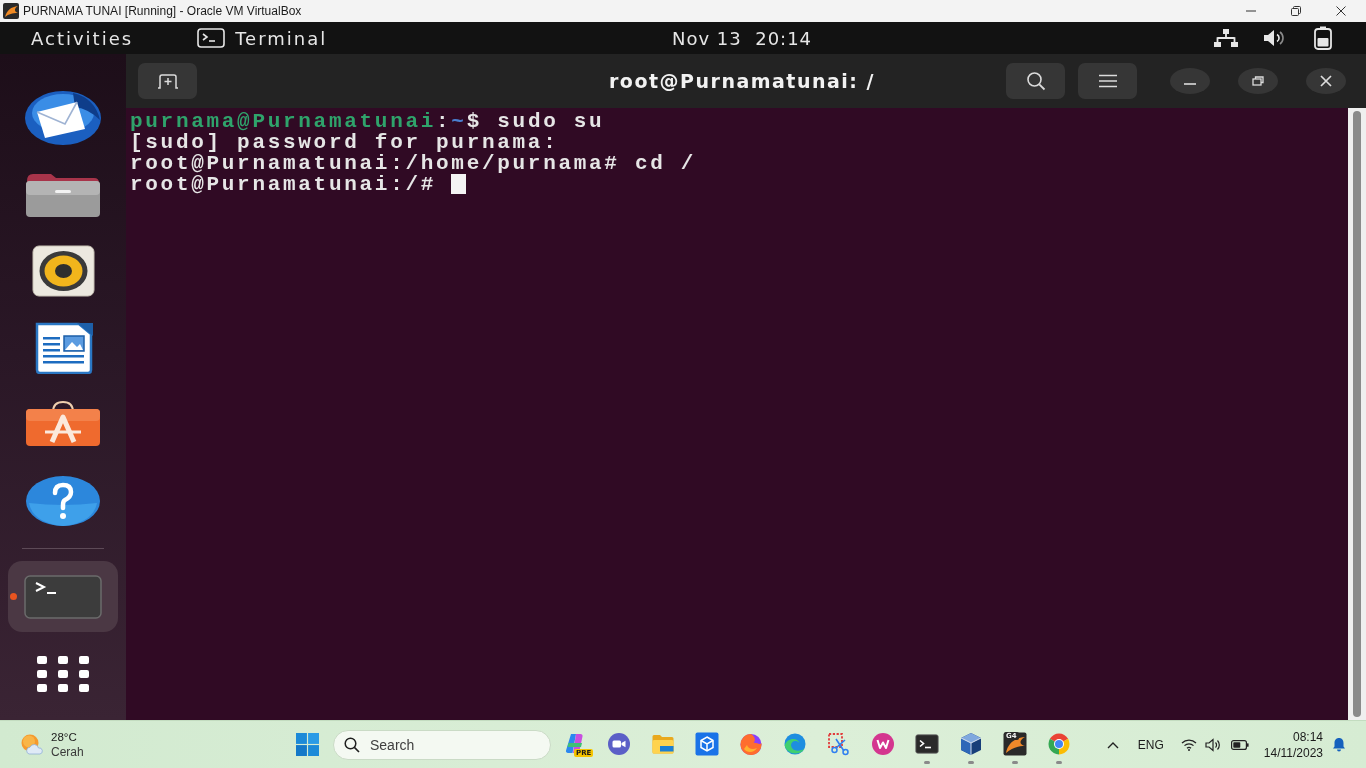  I want to click on app-logo-icon, so click(11, 11).